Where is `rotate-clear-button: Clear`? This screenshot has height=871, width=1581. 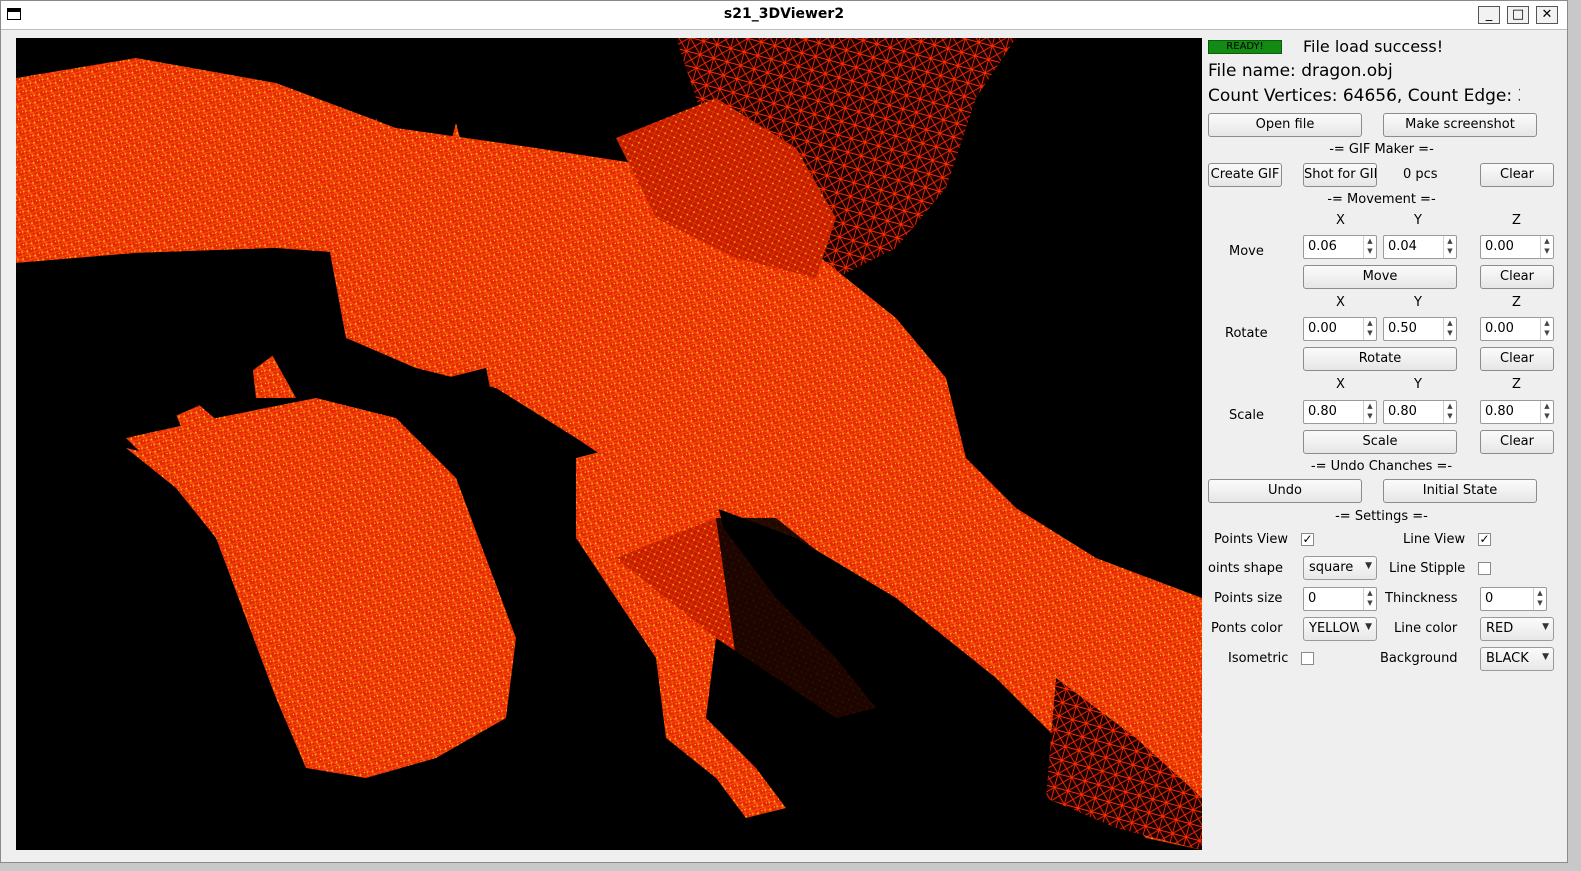 rotate-clear-button: Clear is located at coordinates (1517, 359).